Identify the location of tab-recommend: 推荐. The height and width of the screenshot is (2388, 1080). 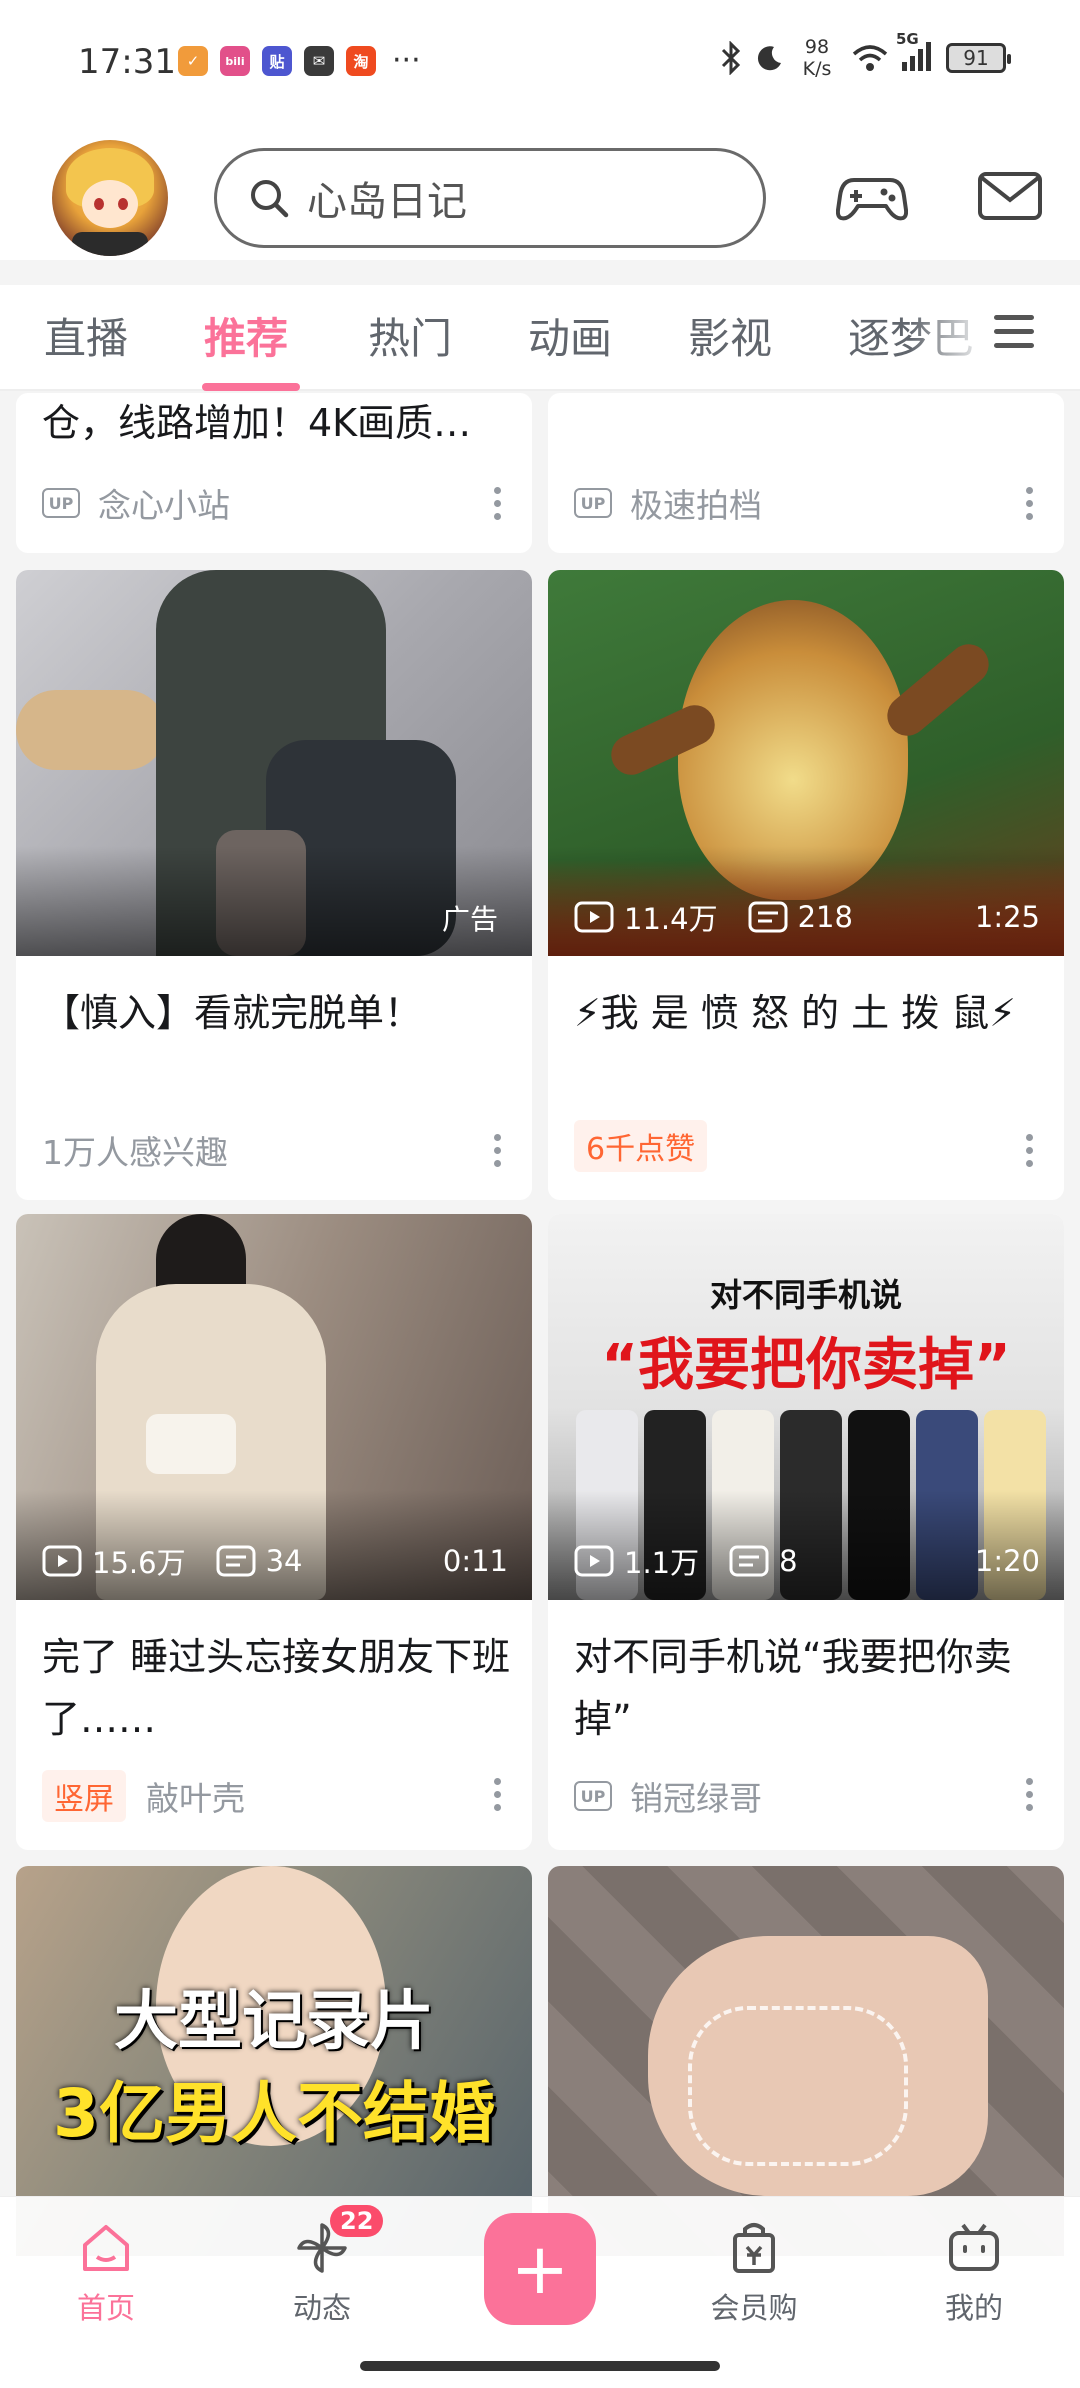
(246, 335).